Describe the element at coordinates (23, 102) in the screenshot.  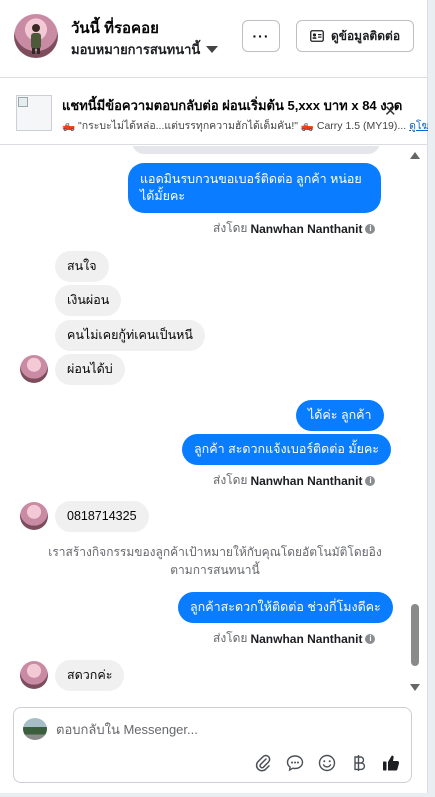
I see `broken-image-icon` at that location.